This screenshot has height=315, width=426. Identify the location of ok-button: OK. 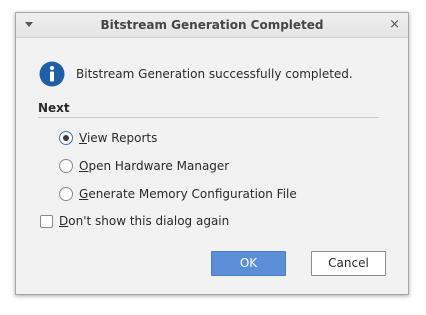
(248, 263).